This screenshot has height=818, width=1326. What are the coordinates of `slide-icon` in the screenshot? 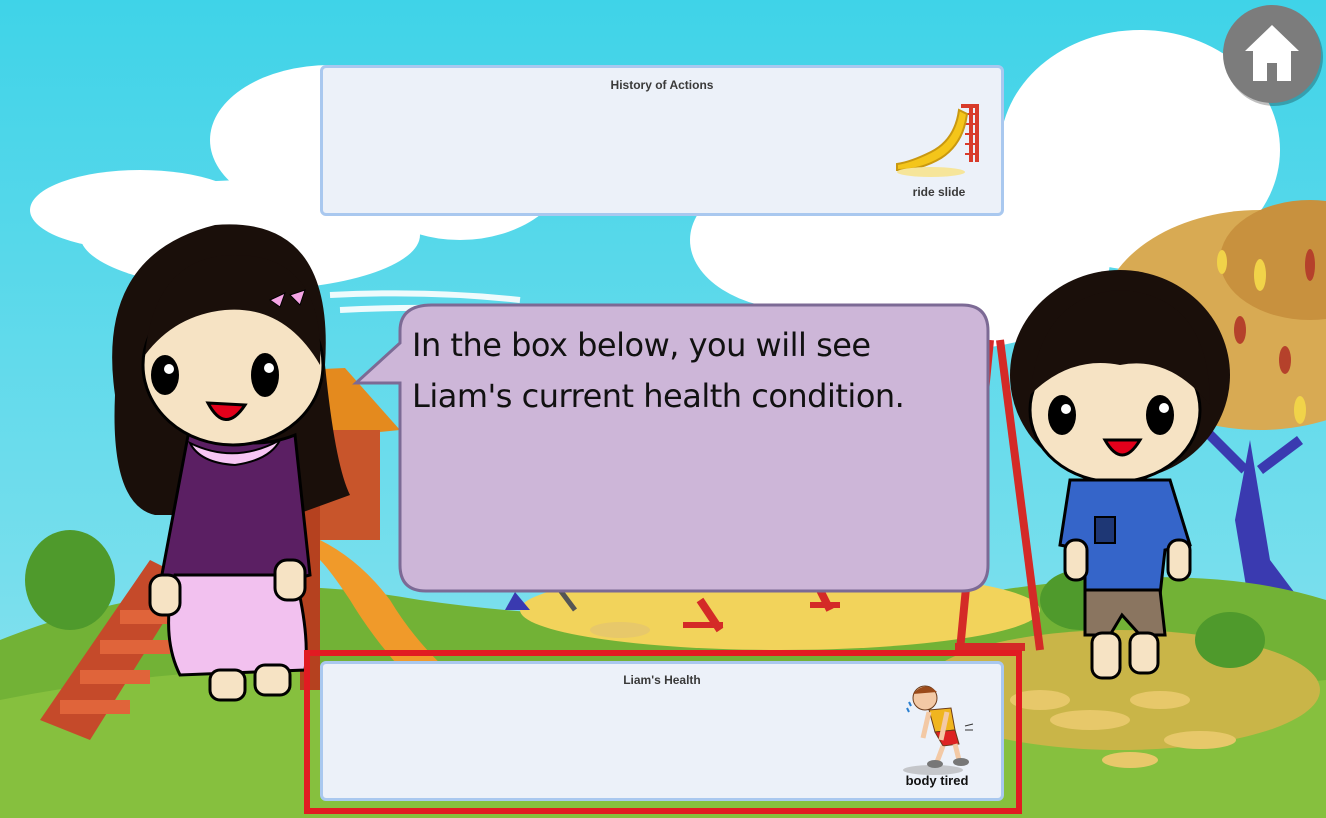 It's located at (937, 140).